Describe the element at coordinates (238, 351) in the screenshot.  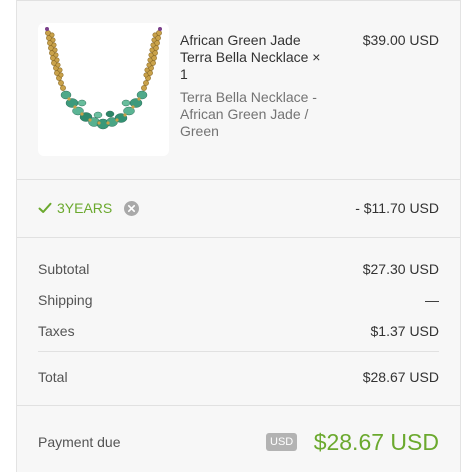
I see `totals-divider` at that location.